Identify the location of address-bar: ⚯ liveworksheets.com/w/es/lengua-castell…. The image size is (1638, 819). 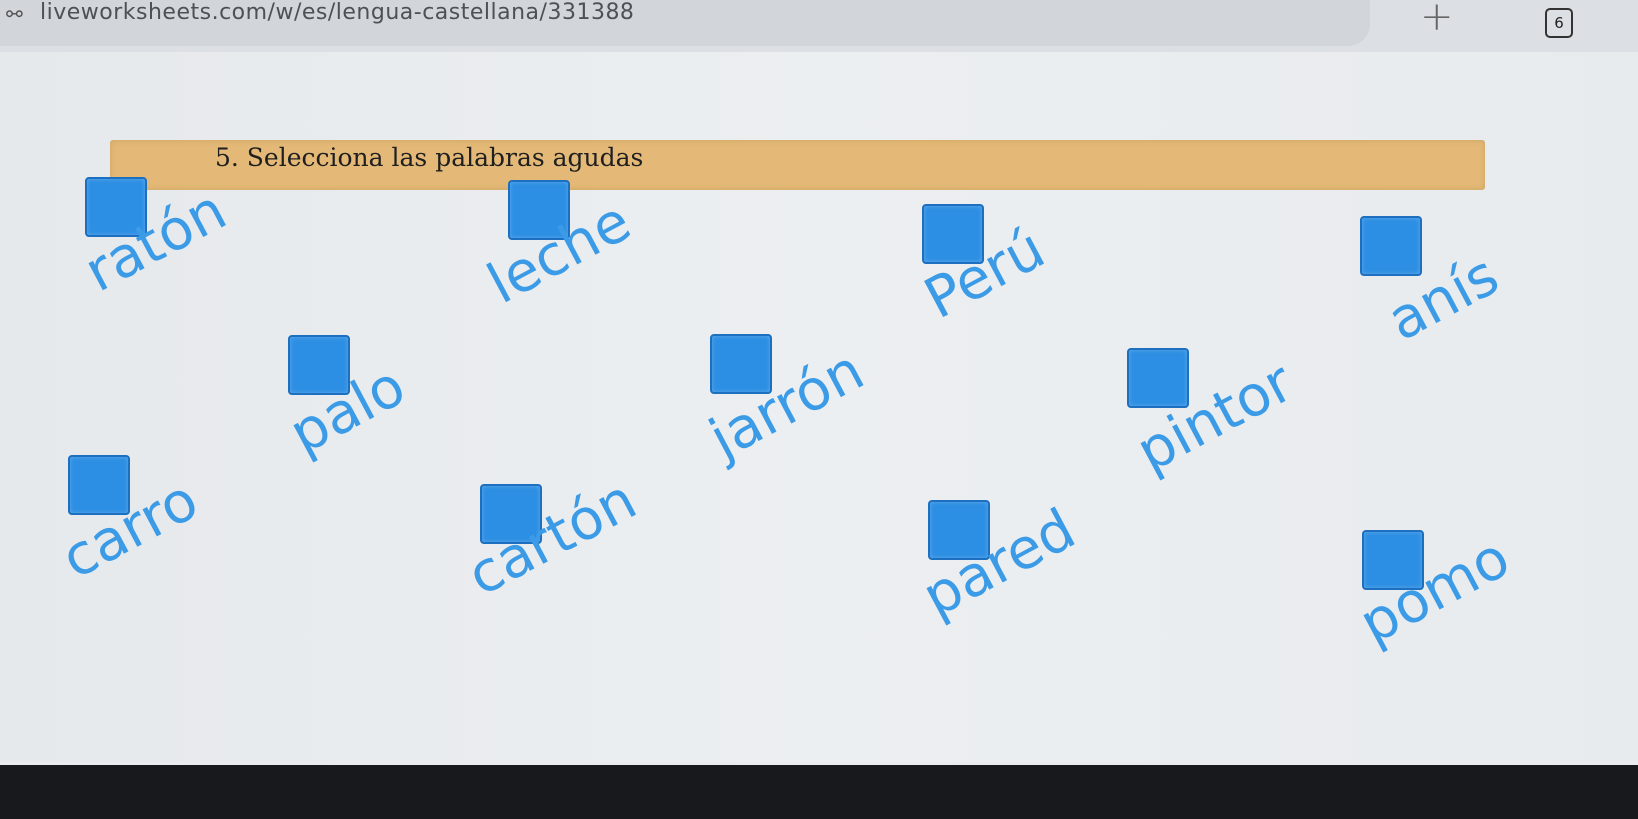
(685, 23).